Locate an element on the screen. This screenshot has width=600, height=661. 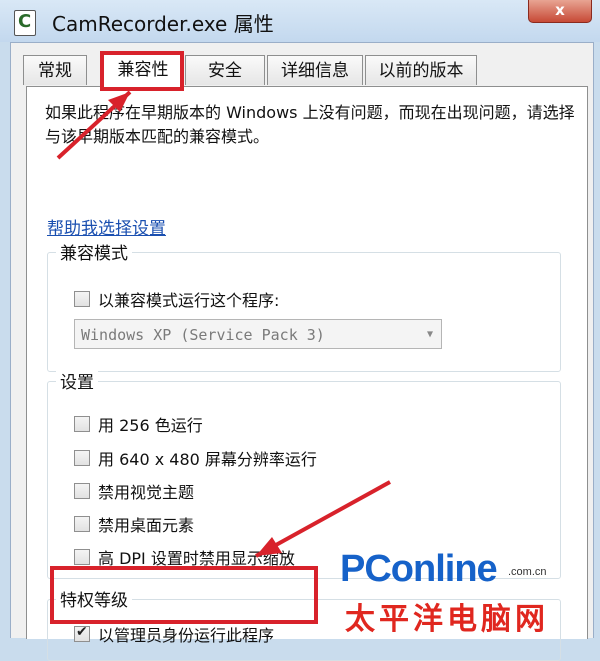
watermark-domain: .com.cn is located at coordinates (527, 572).